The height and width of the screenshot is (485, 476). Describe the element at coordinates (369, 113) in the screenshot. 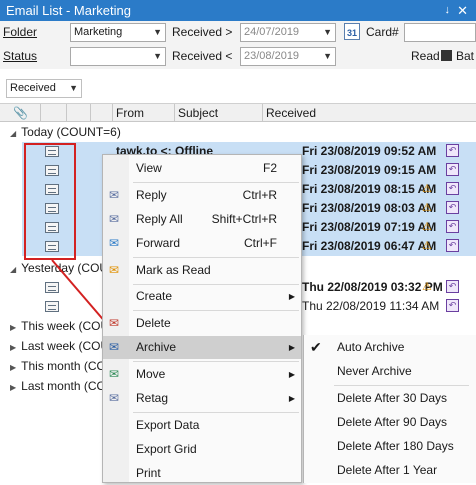

I see `column-received: Received` at that location.